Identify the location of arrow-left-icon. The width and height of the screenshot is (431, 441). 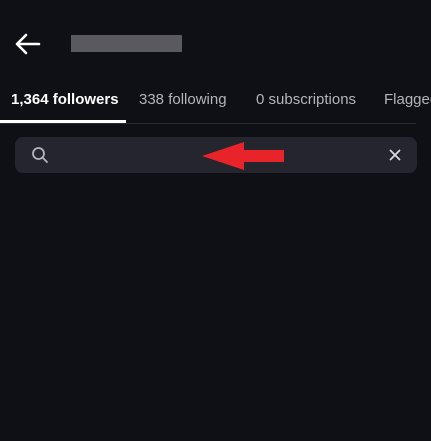
(28, 44).